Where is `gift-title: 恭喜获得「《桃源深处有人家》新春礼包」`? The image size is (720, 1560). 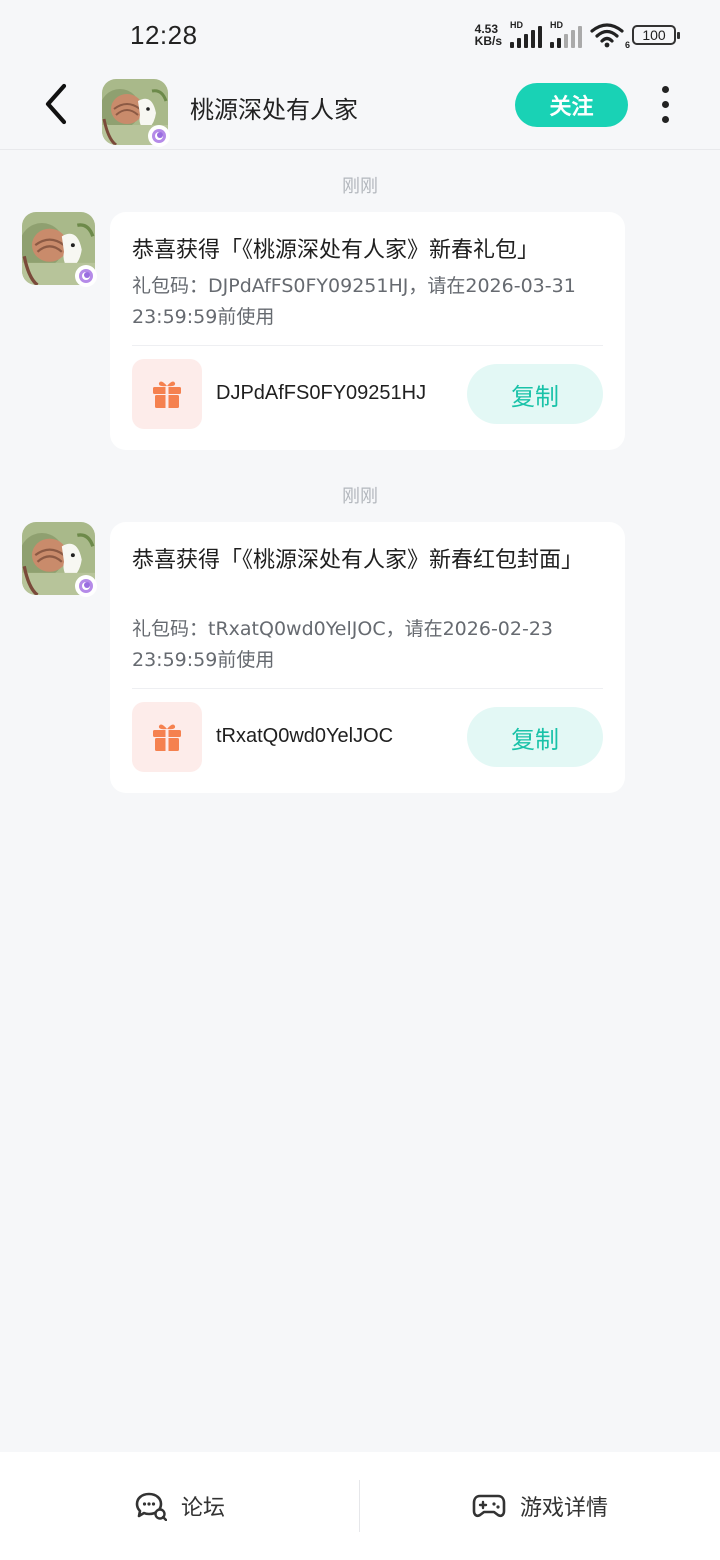
gift-title: 恭喜获得「《桃源深处有人家》新春礼包」 is located at coordinates (336, 250).